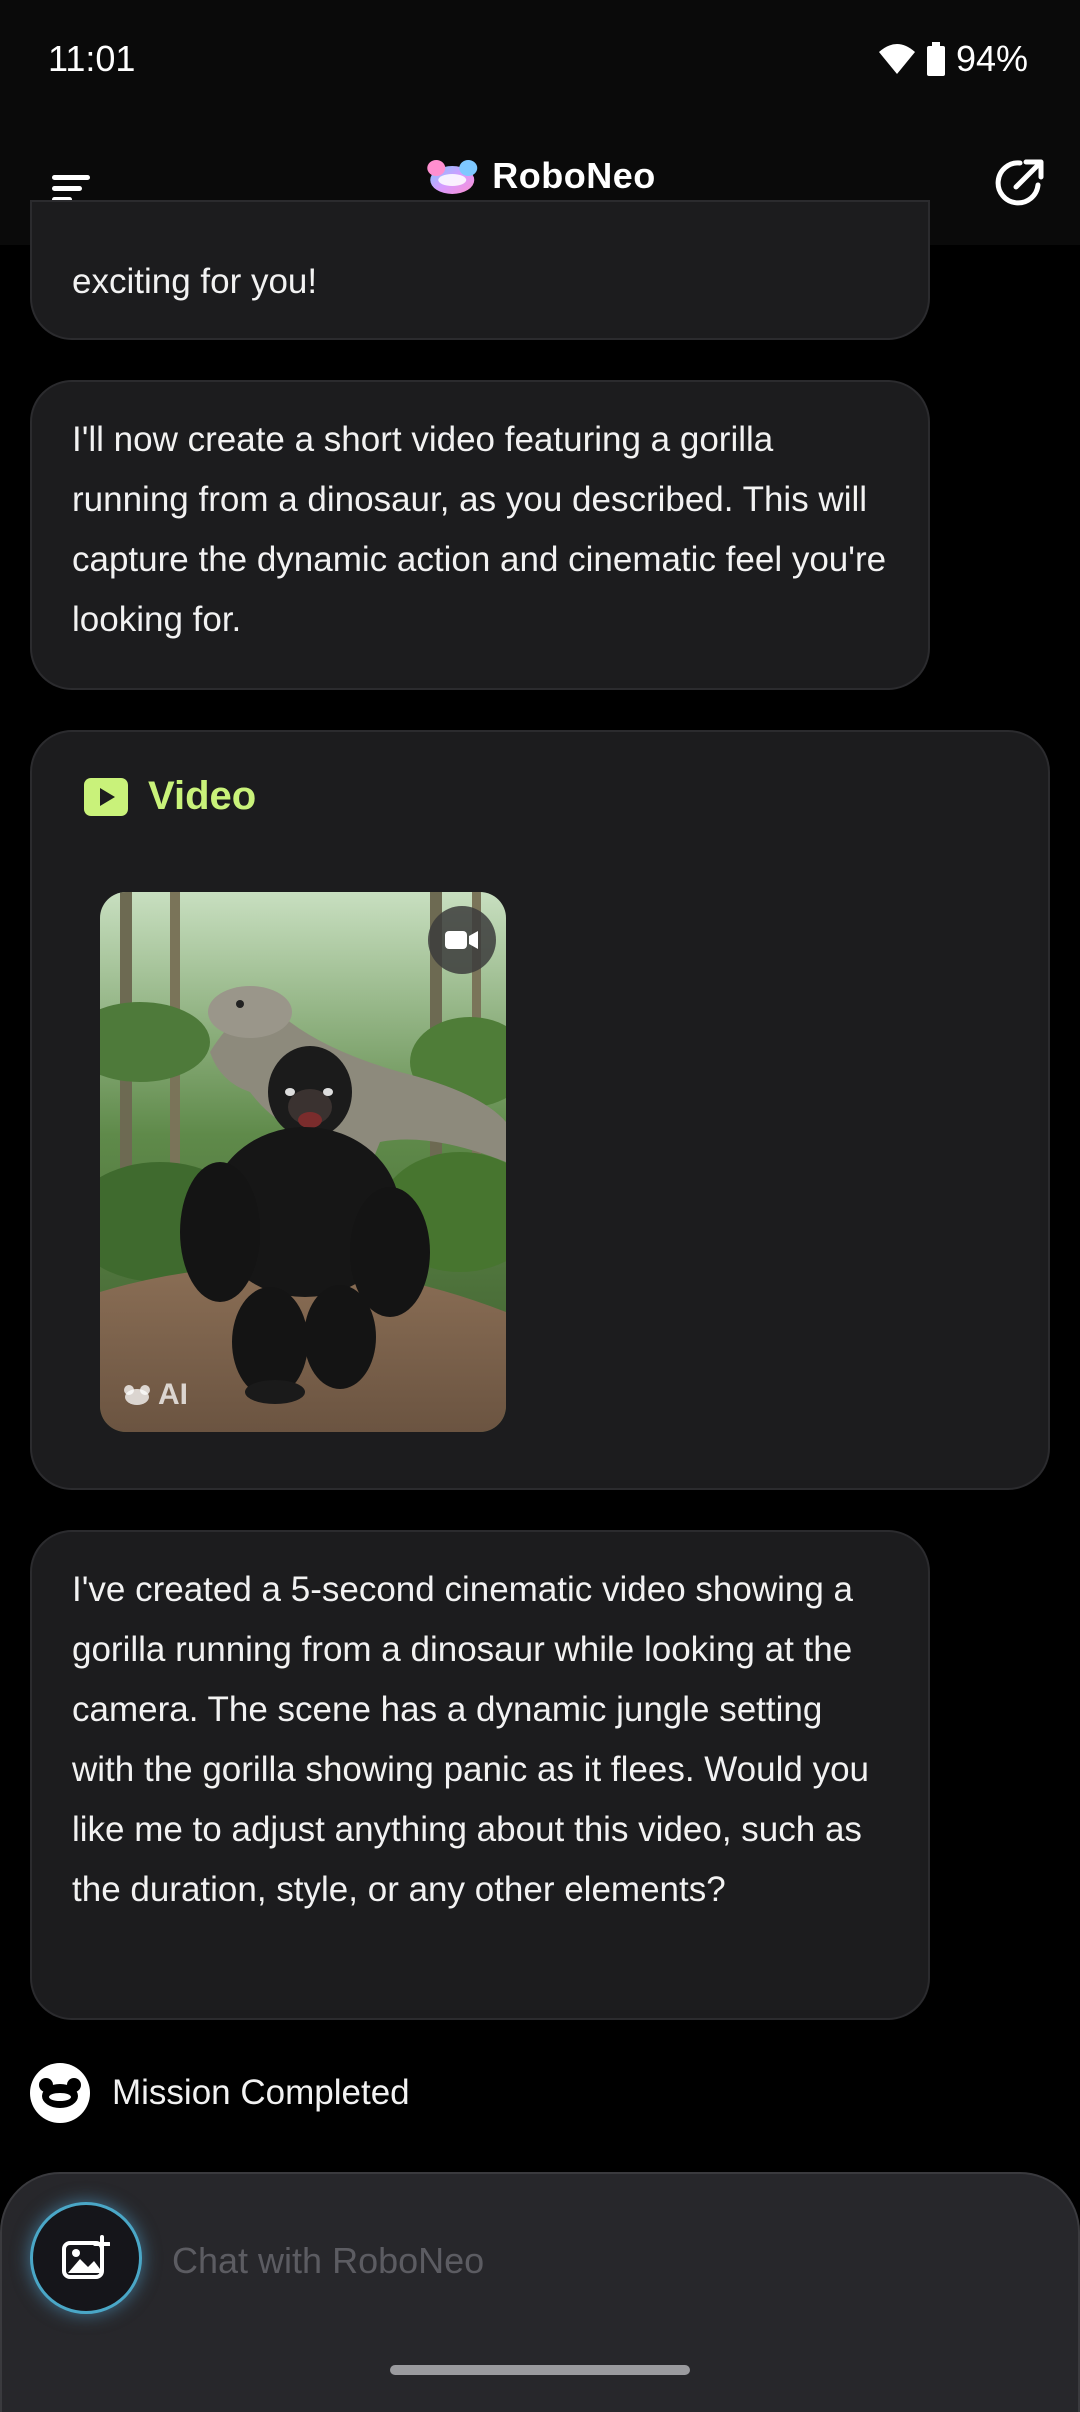 This screenshot has width=1080, height=2412. Describe the element at coordinates (452, 177) in the screenshot. I see `roboneo-logo-icon` at that location.